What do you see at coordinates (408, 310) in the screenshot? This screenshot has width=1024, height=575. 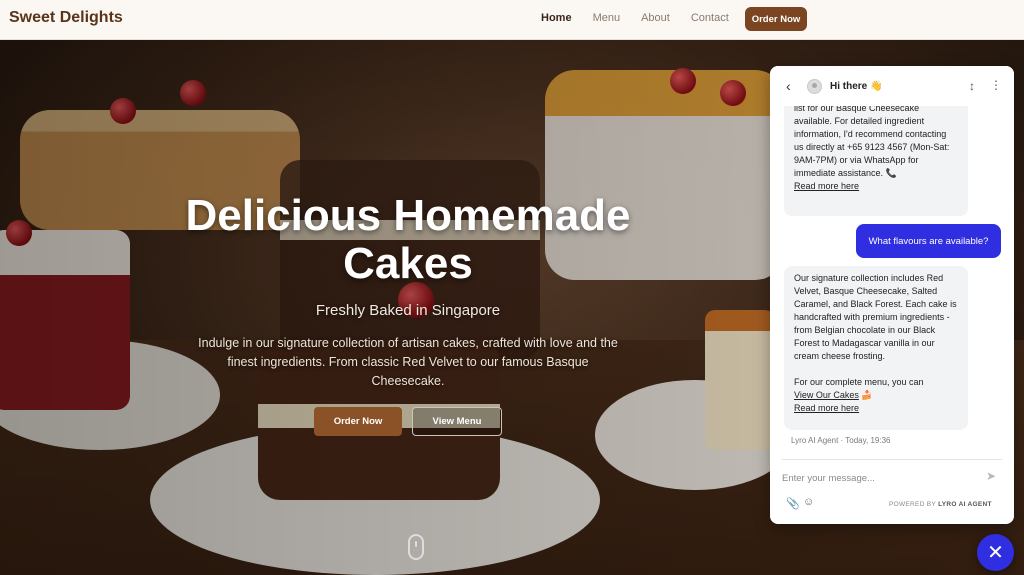 I see `hero-subtitle: Freshly Baked in Singapore` at bounding box center [408, 310].